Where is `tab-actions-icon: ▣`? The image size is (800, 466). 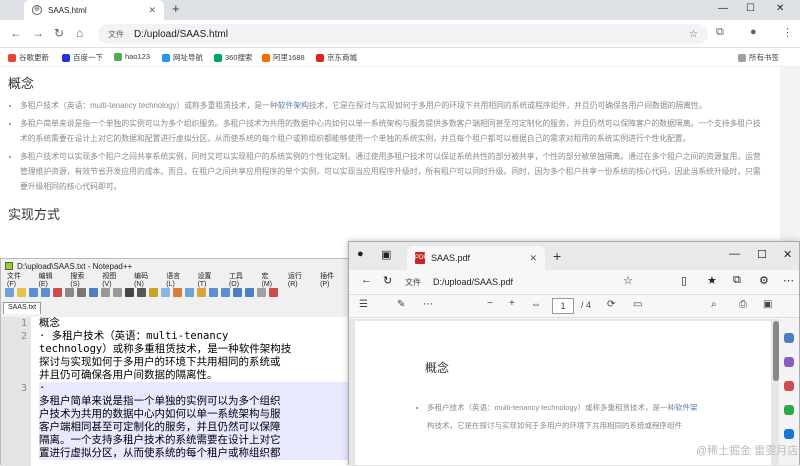
tab-actions-icon: ▣ is located at coordinates (386, 254).